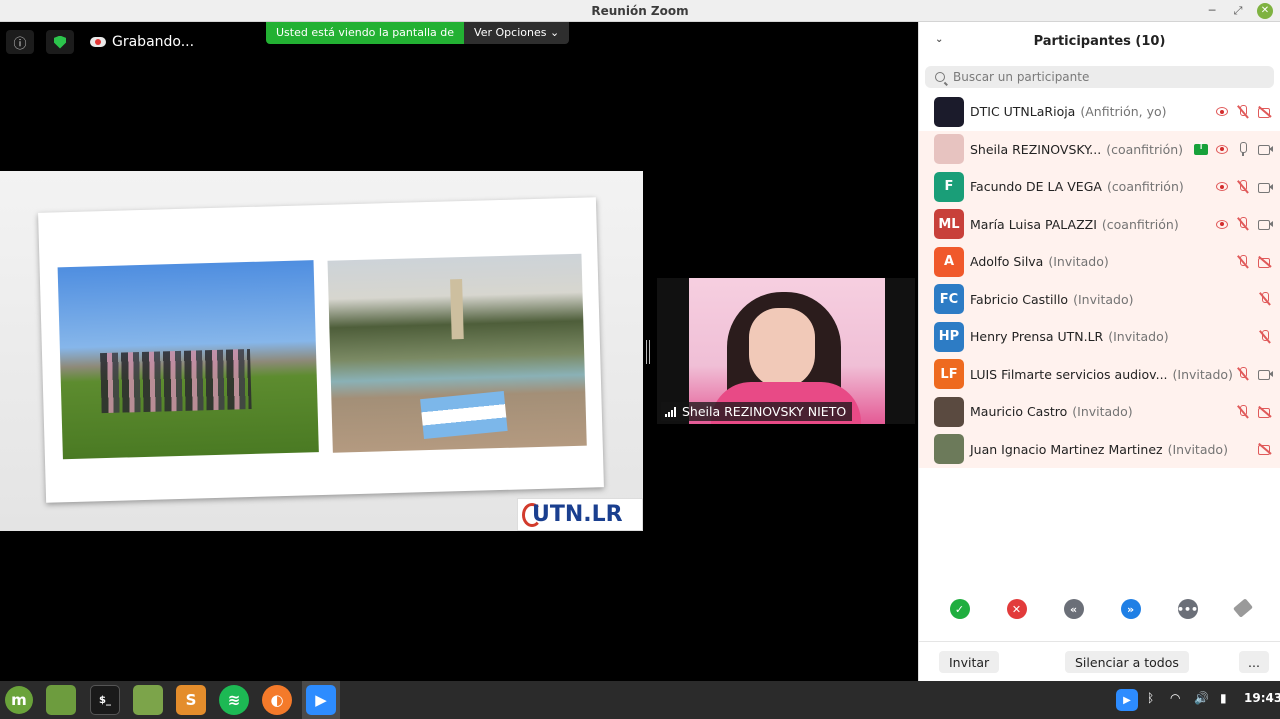  I want to click on avatar, so click(949, 411).